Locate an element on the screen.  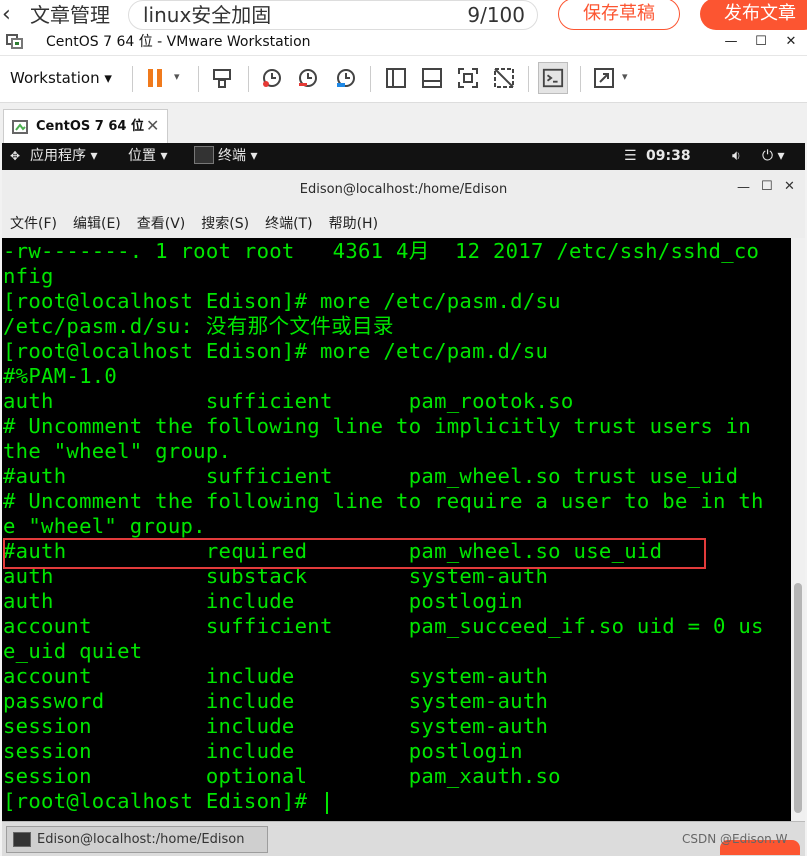
console-view-icon is located at coordinates (553, 78).